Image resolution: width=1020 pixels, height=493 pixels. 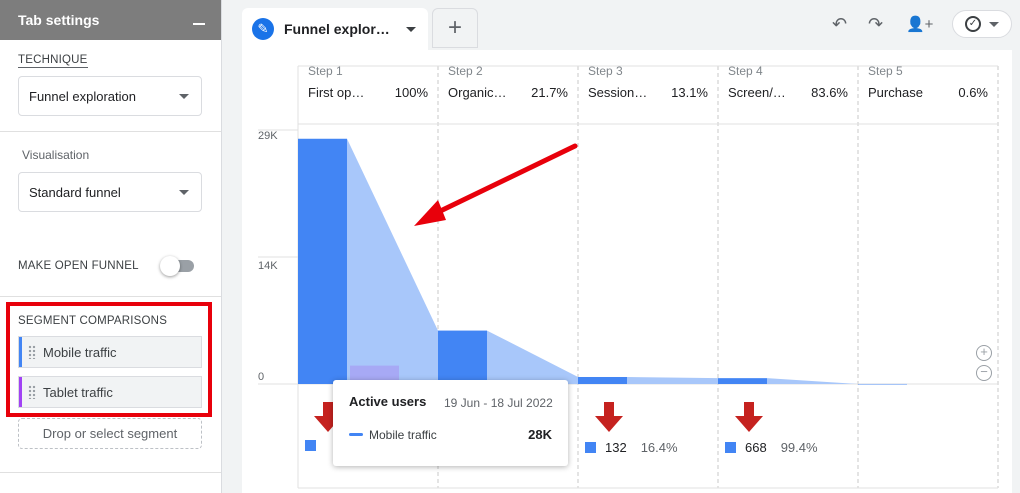 What do you see at coordinates (465, 71) in the screenshot?
I see `step-number: Step 2` at bounding box center [465, 71].